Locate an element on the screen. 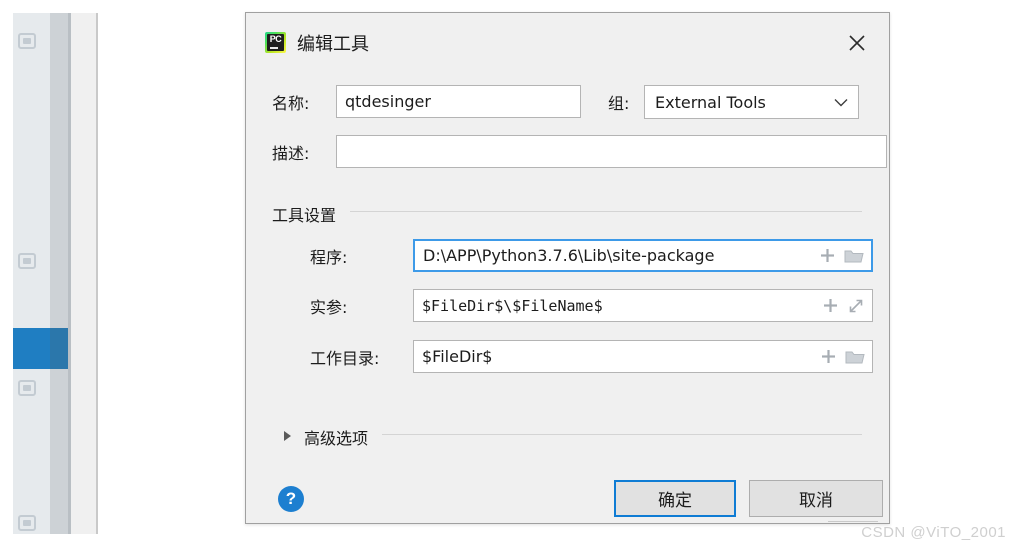  name-label: 名称: is located at coordinates (291, 103).